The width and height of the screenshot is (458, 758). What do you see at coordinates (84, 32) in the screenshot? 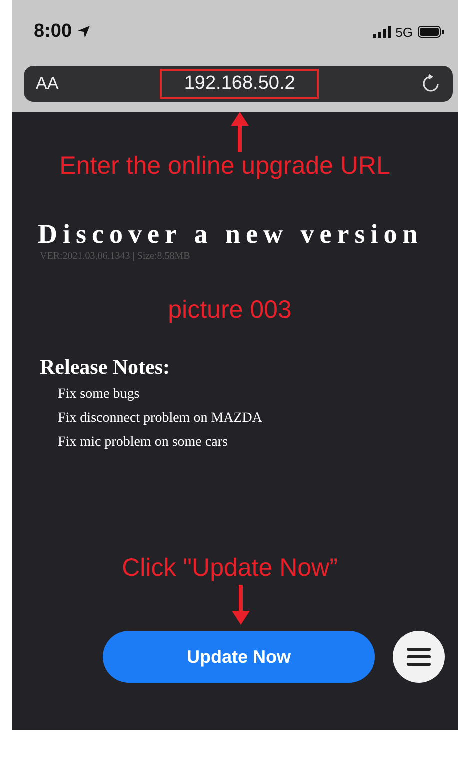
I see `location-arrow-icon` at bounding box center [84, 32].